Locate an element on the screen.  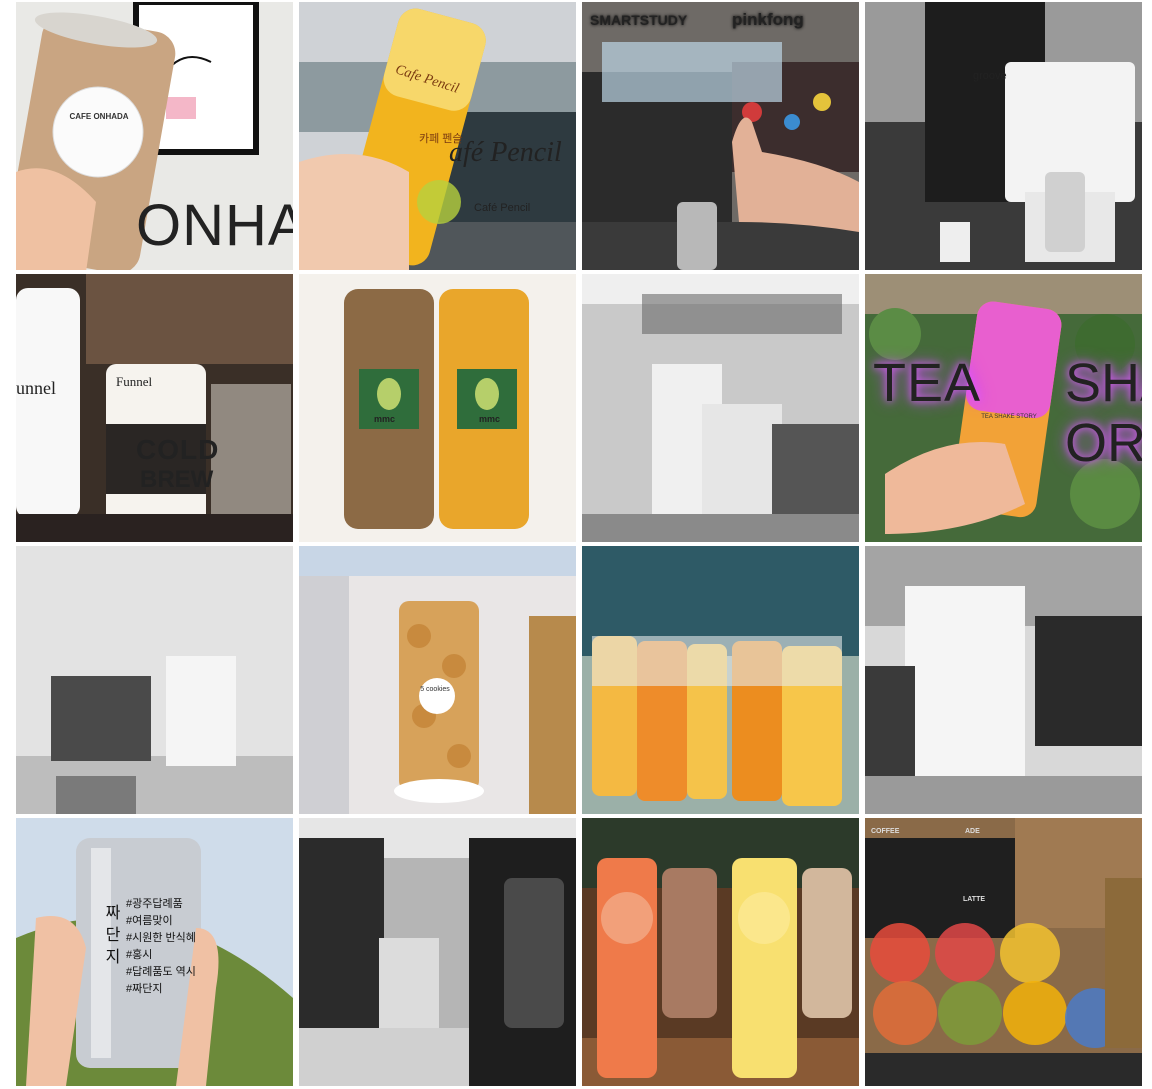
photo-tile-8: TEA SHA ORY TEA SHAKE STORY is located at coordinates (1003, 408).